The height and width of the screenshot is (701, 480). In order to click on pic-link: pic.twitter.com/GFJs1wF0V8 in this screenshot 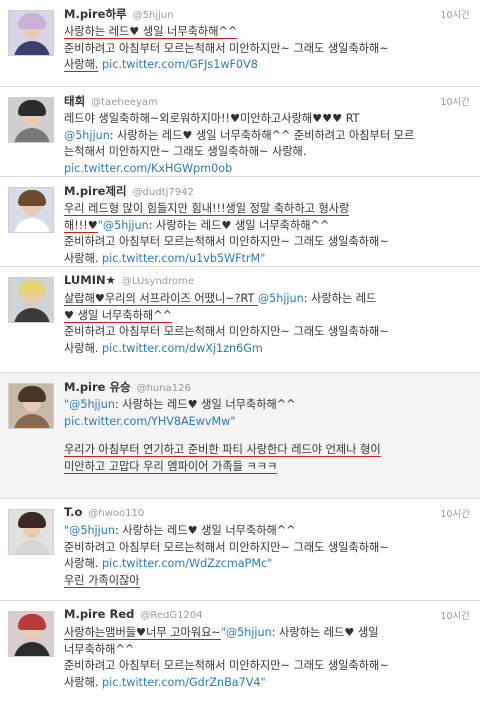, I will do `click(178, 64)`.